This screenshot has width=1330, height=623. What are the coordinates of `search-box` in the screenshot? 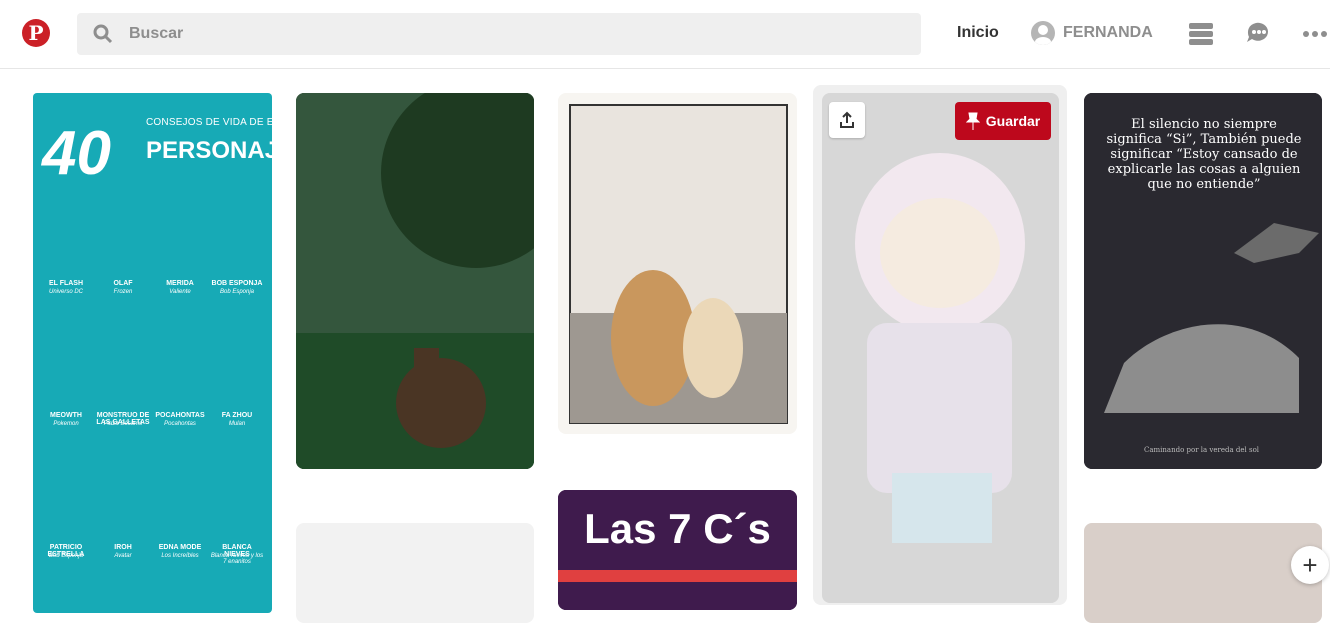 It's located at (499, 34).